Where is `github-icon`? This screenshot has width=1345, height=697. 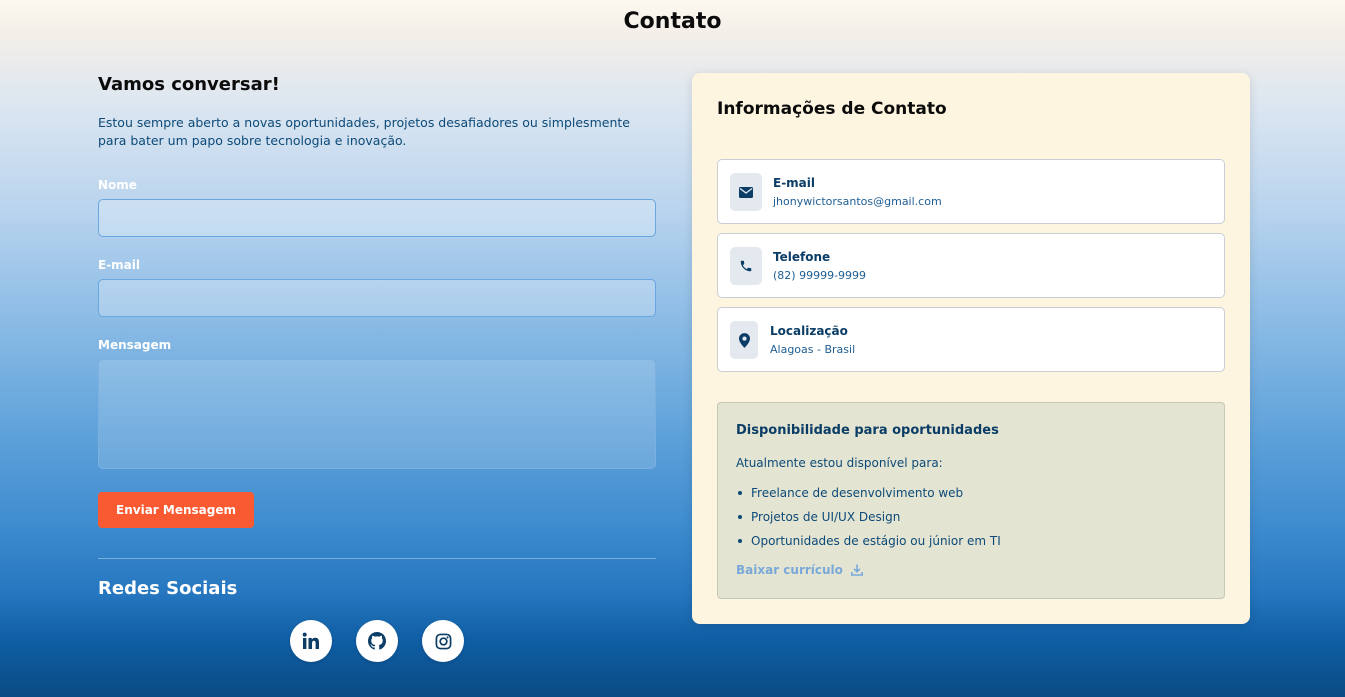
github-icon is located at coordinates (377, 641).